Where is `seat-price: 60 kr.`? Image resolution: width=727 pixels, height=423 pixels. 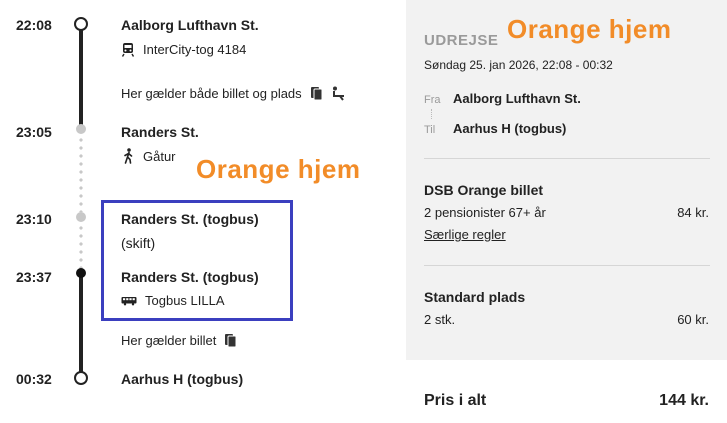 seat-price: 60 kr. is located at coordinates (693, 319).